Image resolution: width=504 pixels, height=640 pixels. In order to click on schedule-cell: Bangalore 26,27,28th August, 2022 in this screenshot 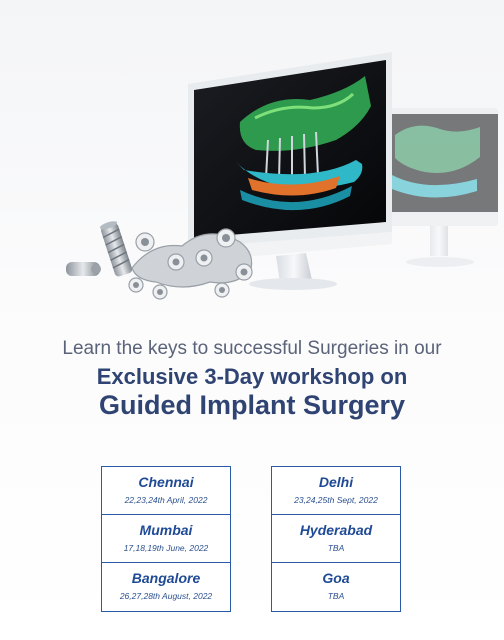, I will do `click(166, 587)`.